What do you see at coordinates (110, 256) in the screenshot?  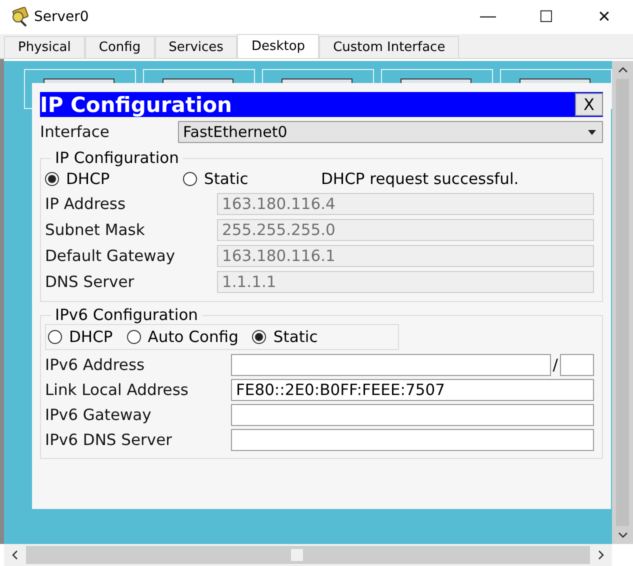 I see `field-label: Default Gateway` at bounding box center [110, 256].